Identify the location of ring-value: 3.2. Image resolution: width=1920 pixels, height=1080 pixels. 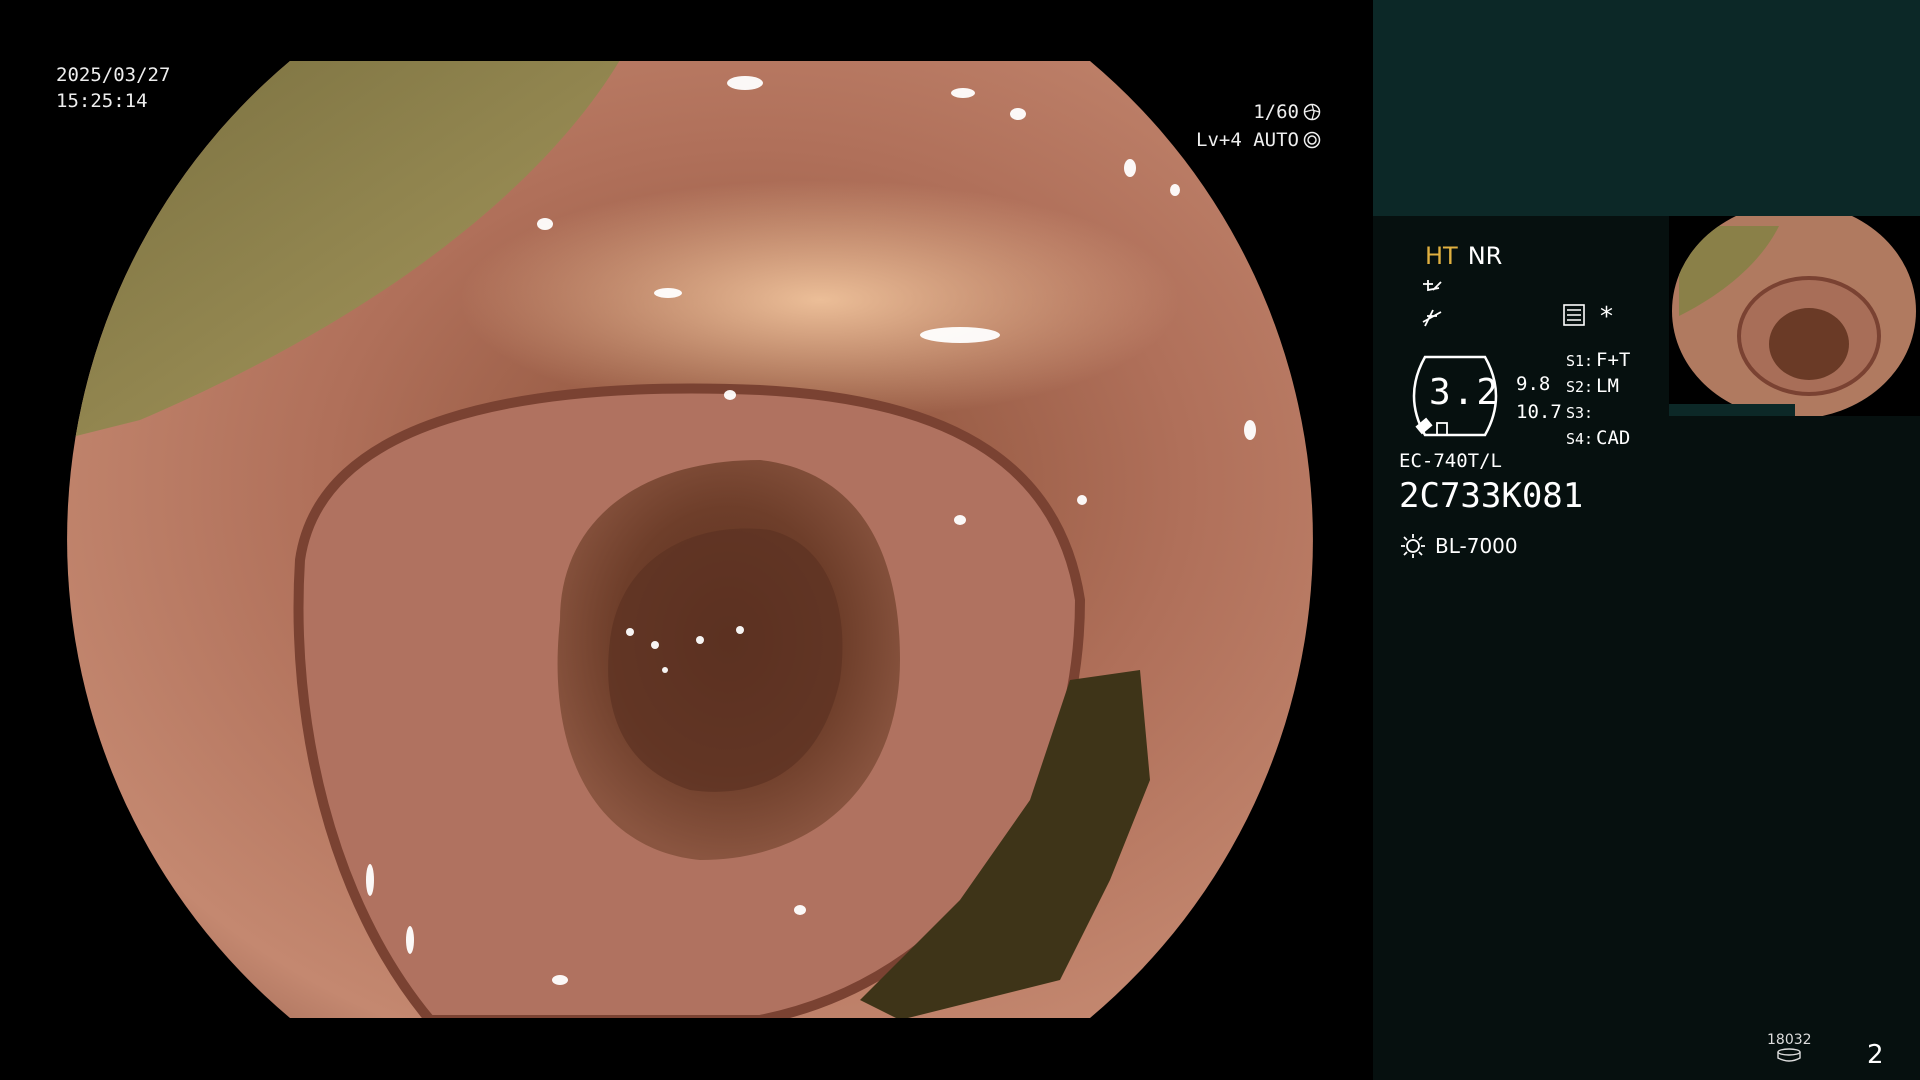
(1465, 392).